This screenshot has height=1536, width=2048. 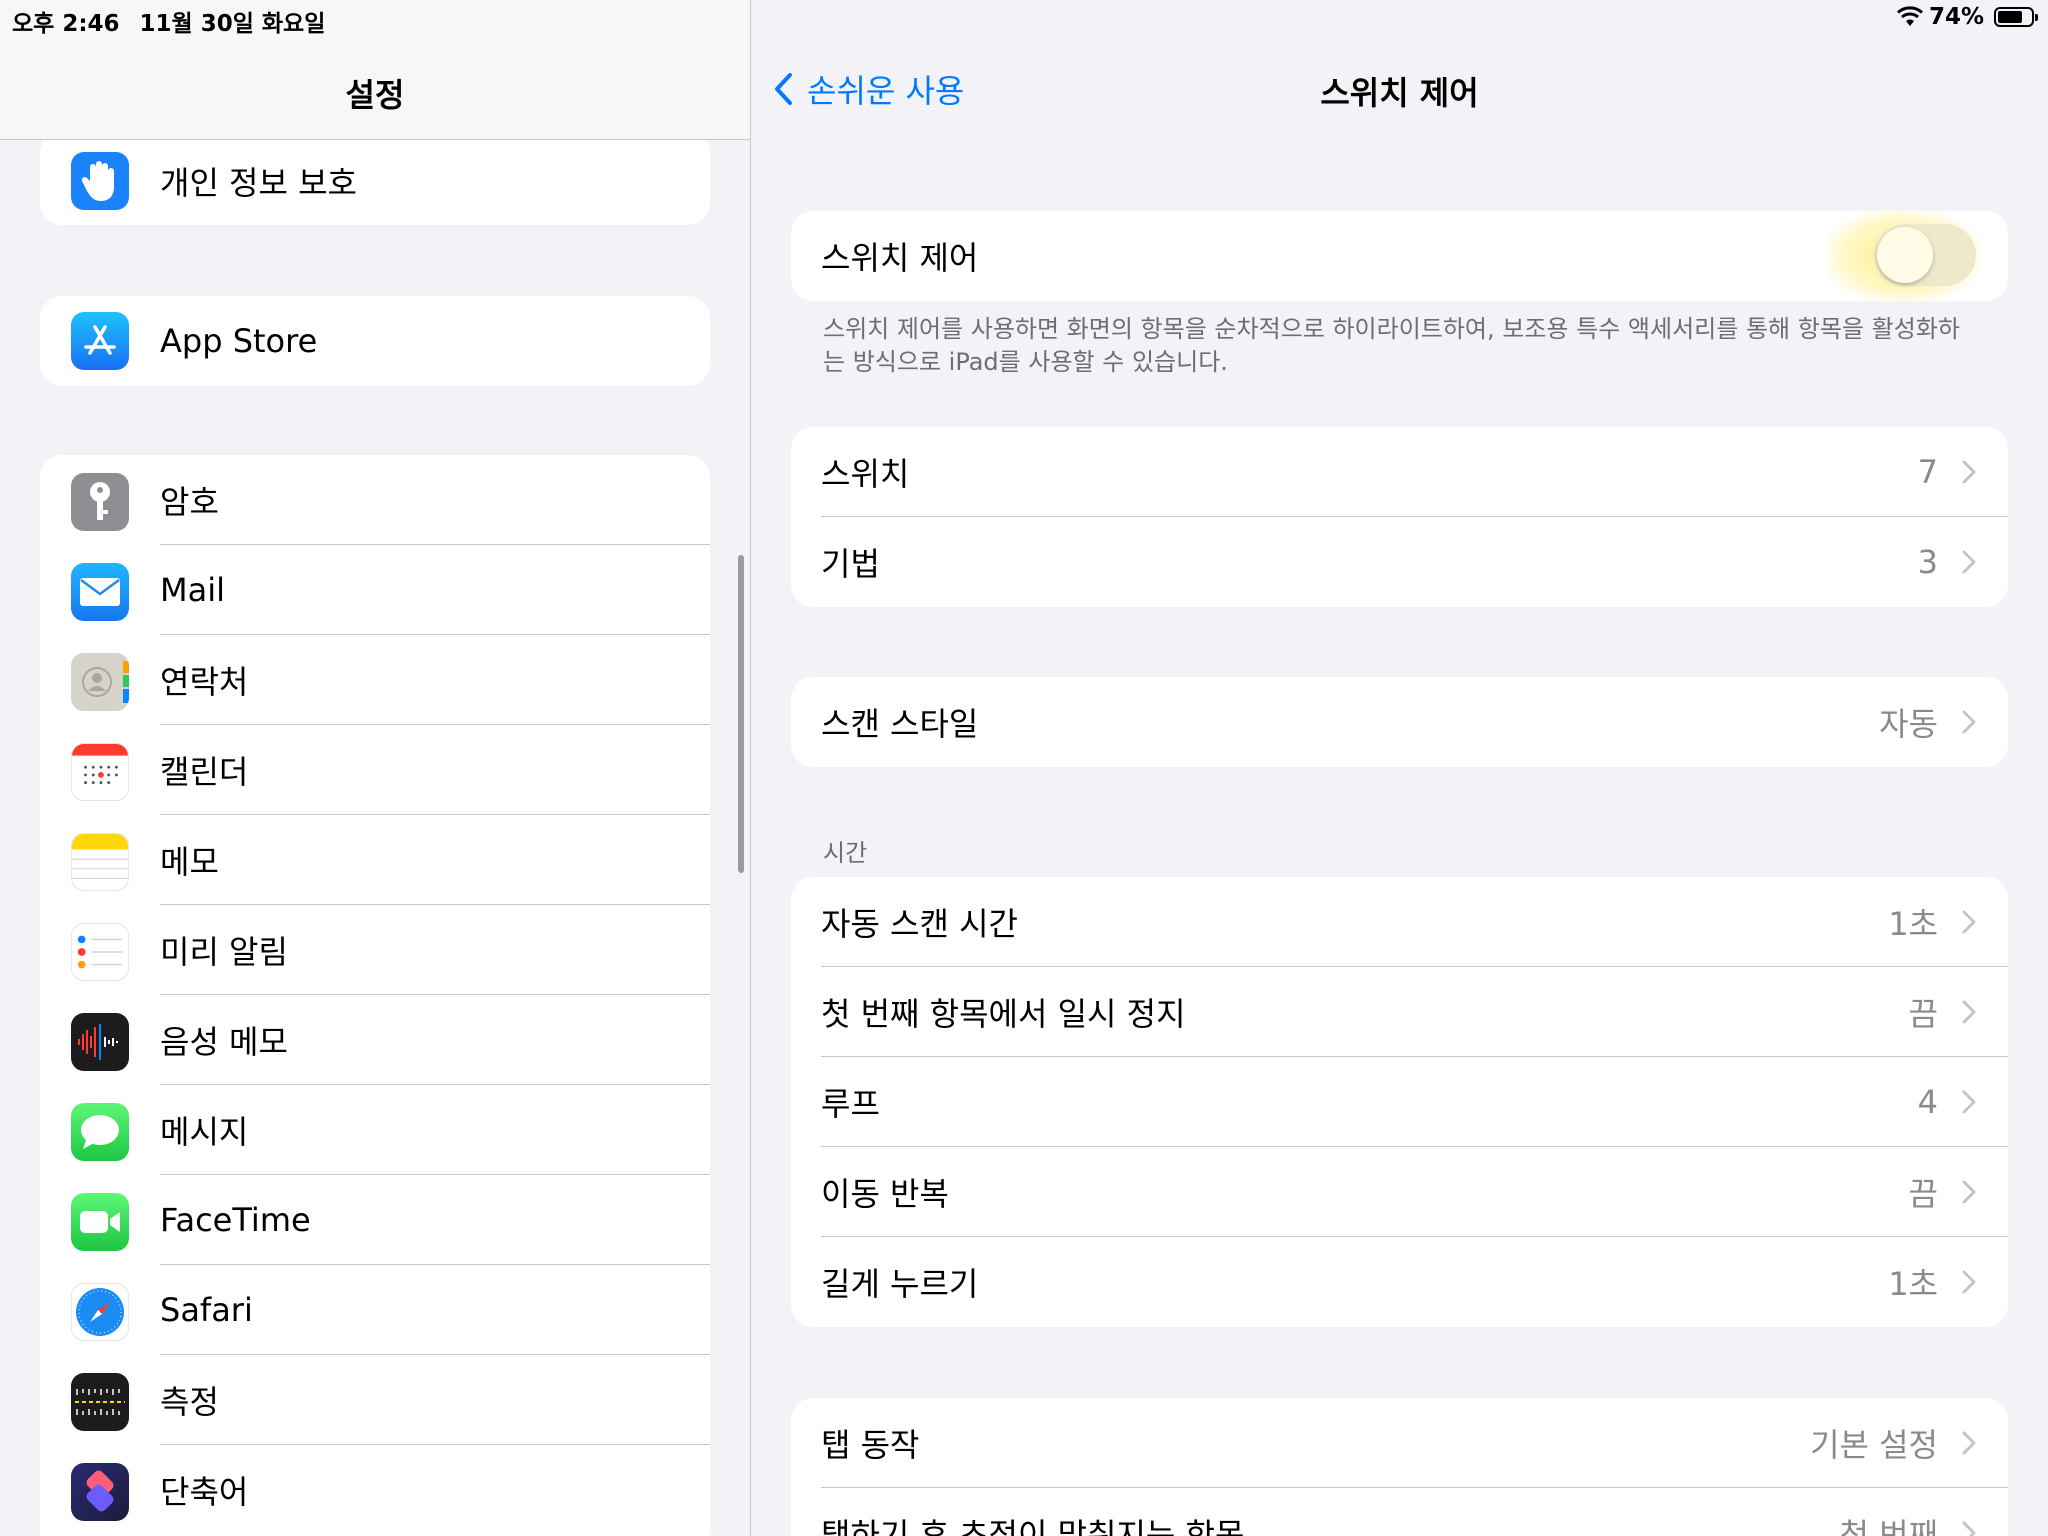 I want to click on row-label: 이동 반복, so click(x=885, y=1194).